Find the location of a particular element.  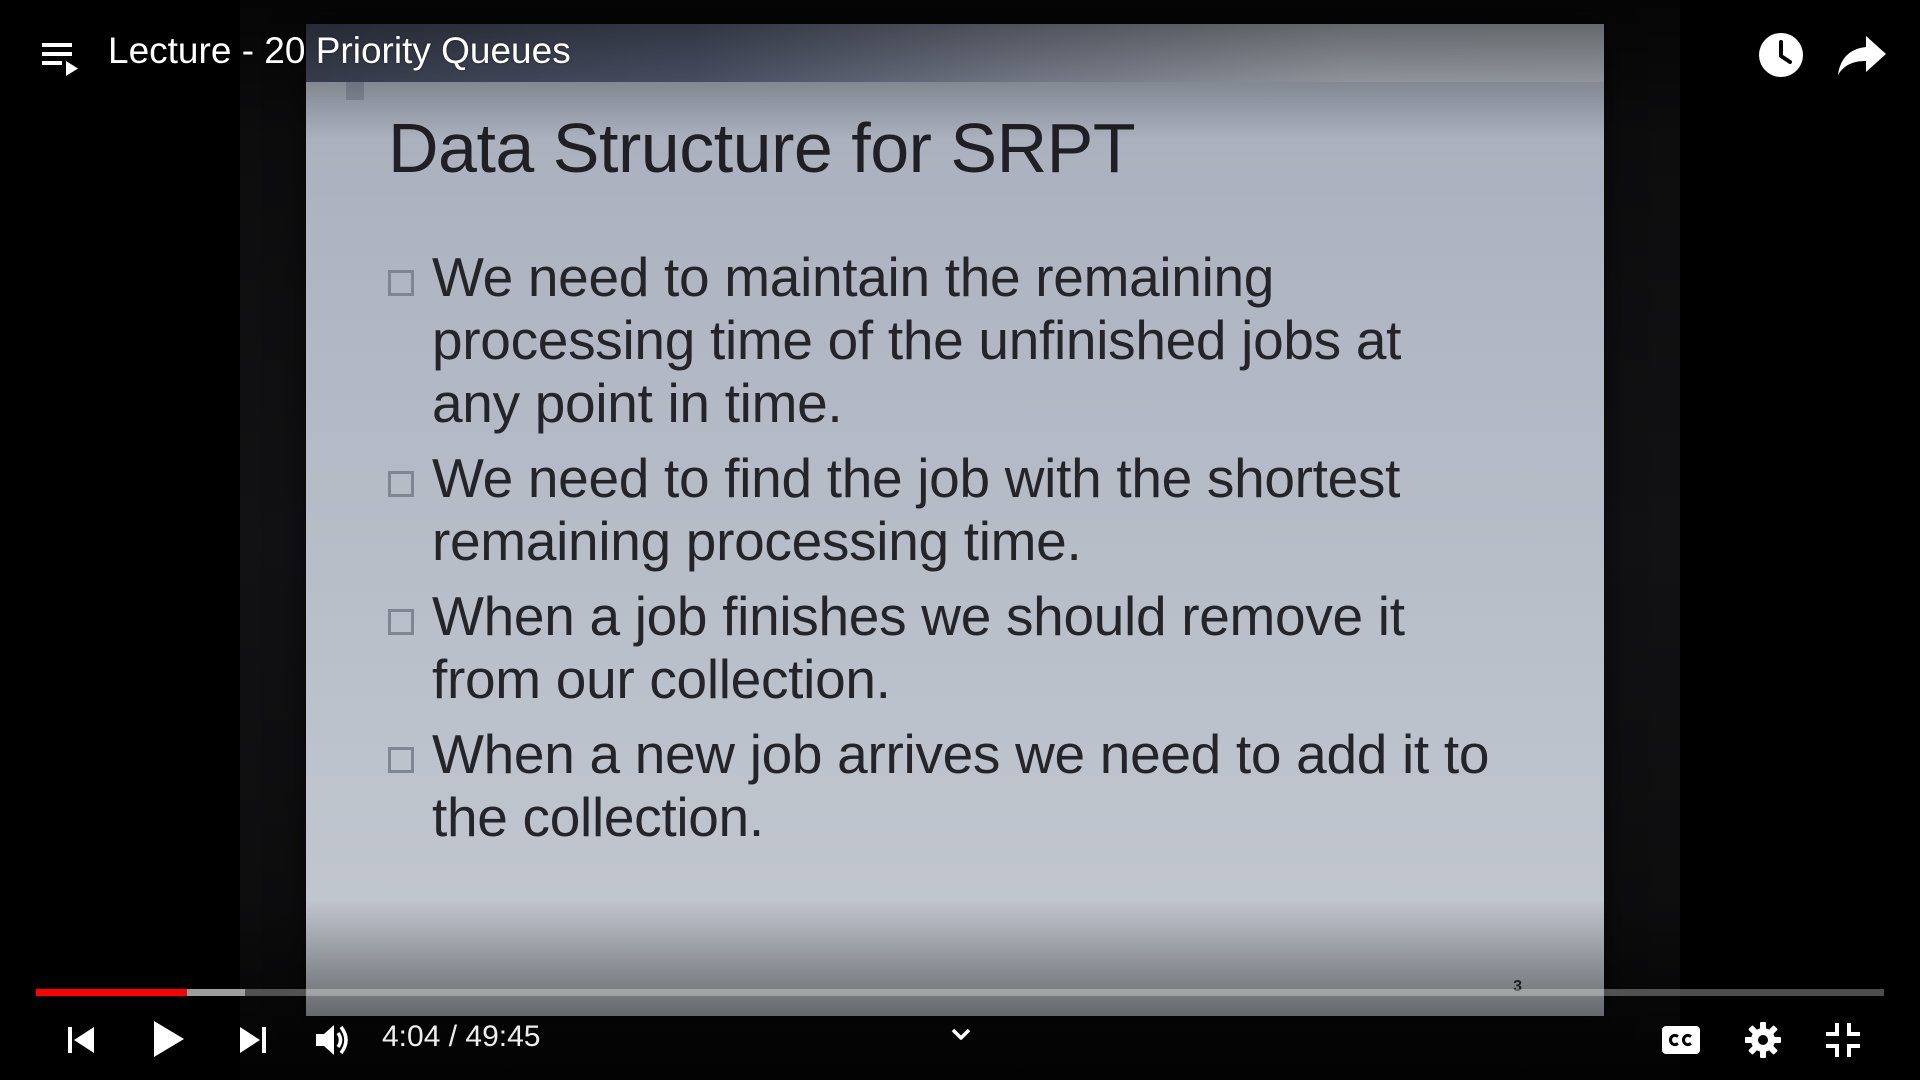

chevron-down-icon is located at coordinates (961, 1034).